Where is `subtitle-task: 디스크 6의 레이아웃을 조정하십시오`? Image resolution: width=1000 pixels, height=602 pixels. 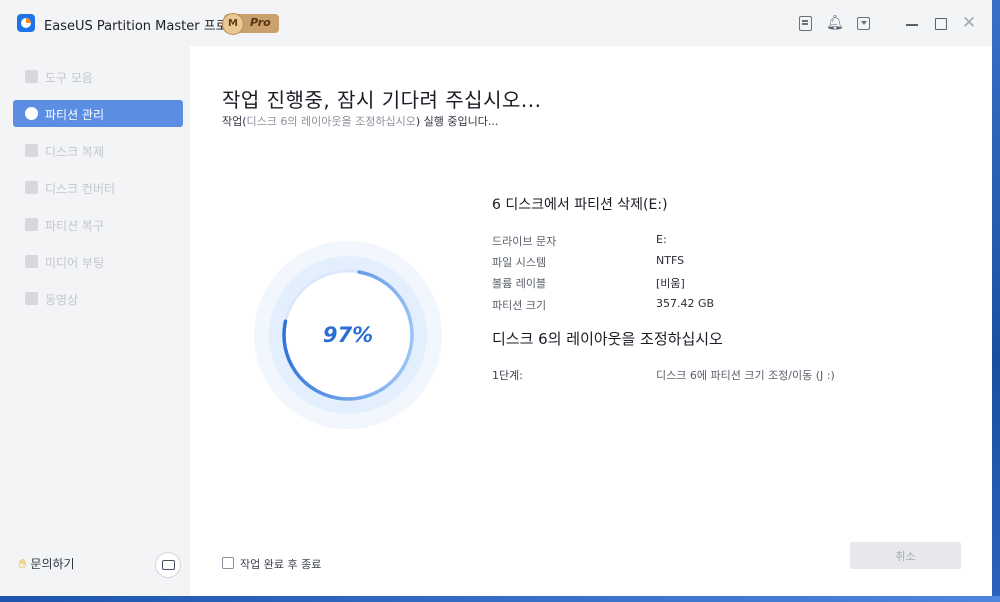 subtitle-task: 디스크 6의 레이아웃을 조정하십시오 is located at coordinates (331, 121).